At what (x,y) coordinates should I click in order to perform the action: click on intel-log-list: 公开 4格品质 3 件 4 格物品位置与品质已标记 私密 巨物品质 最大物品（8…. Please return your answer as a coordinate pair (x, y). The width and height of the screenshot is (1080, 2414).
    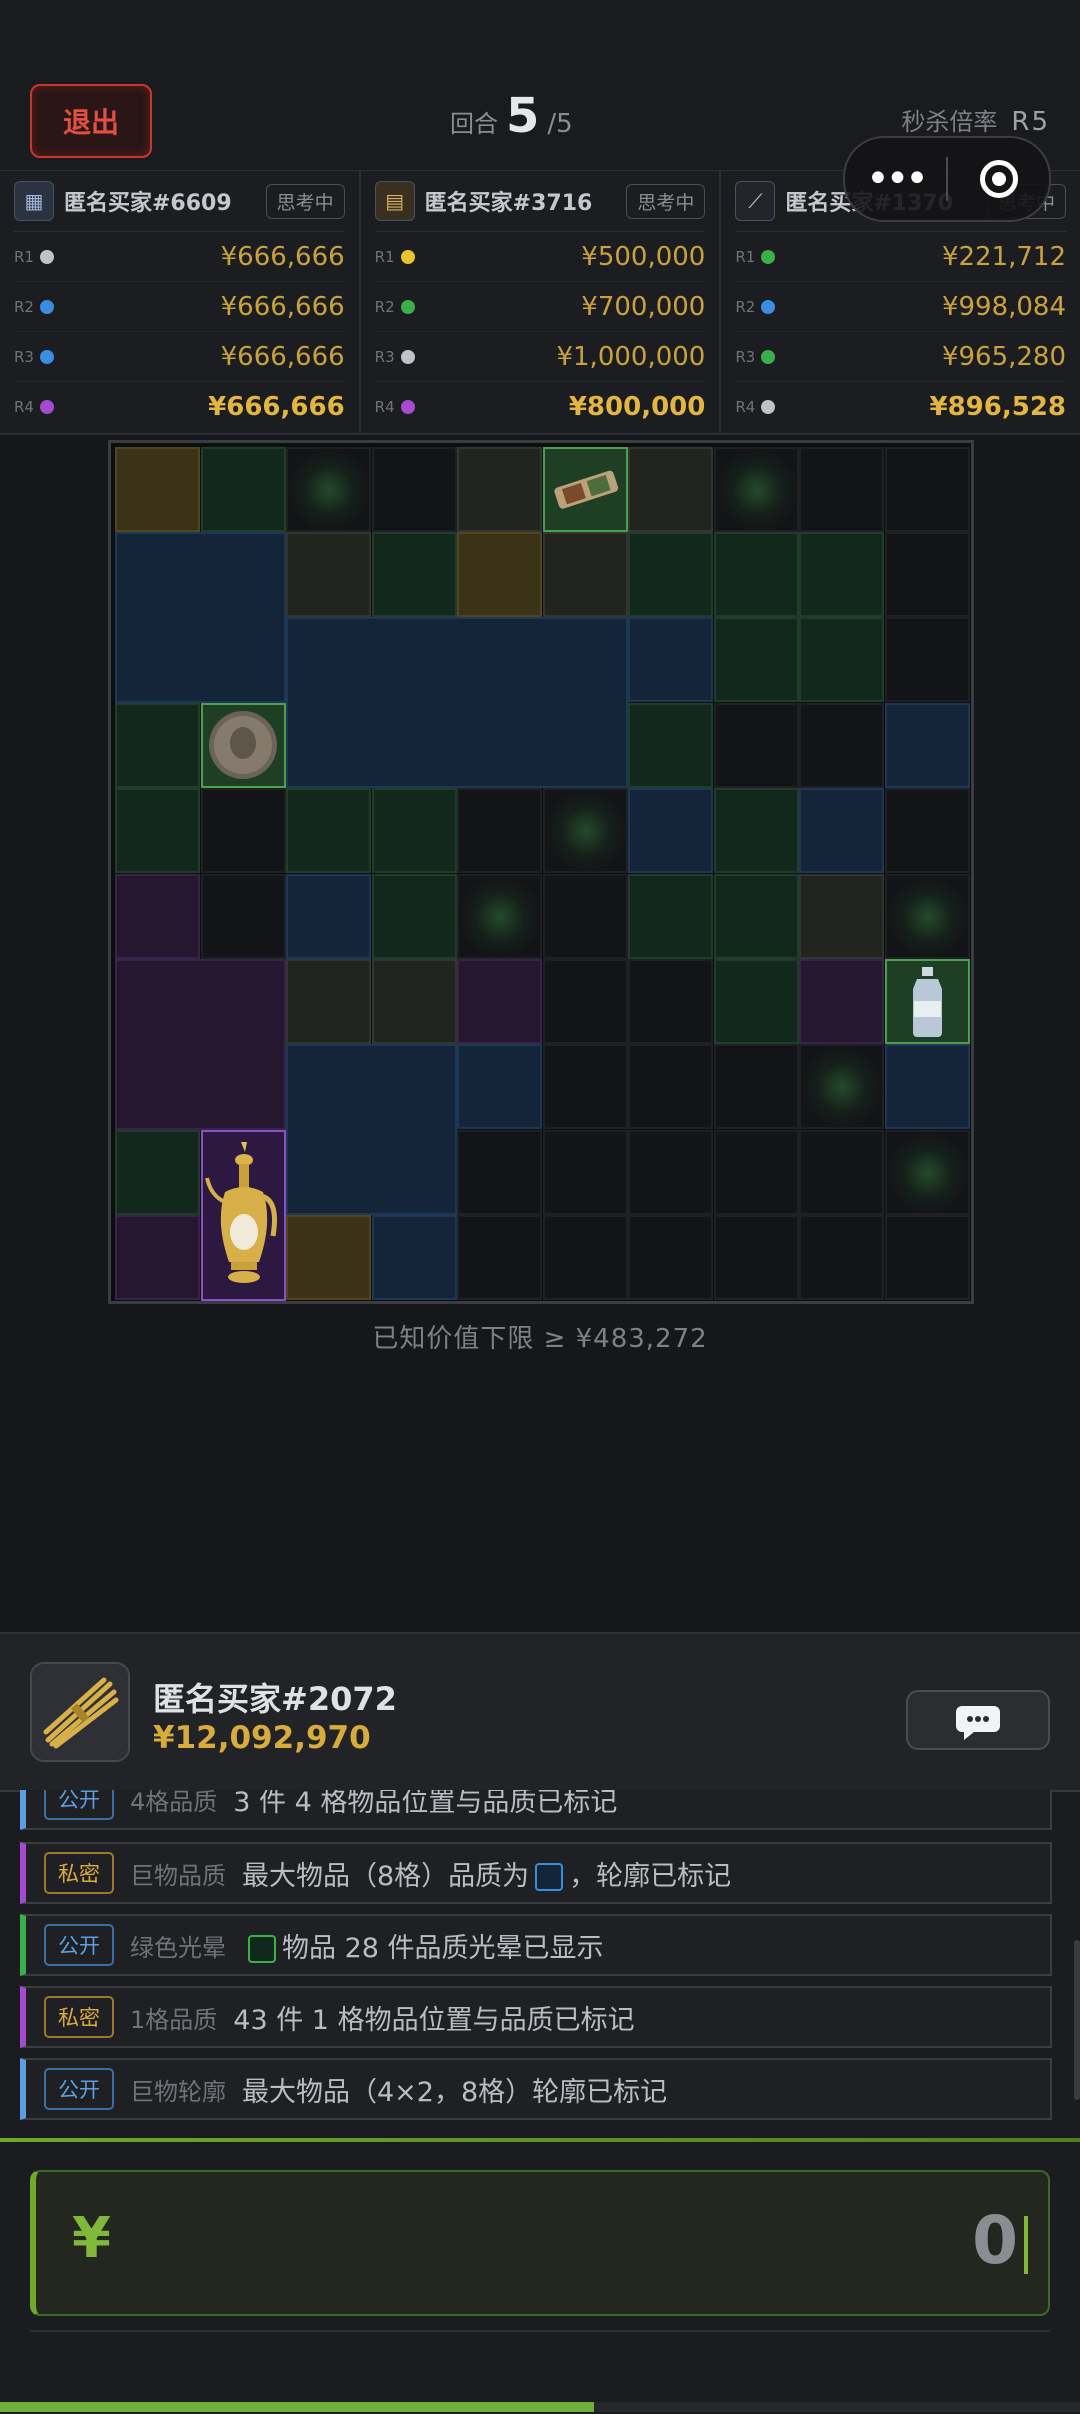
    Looking at the image, I should click on (540, 1960).